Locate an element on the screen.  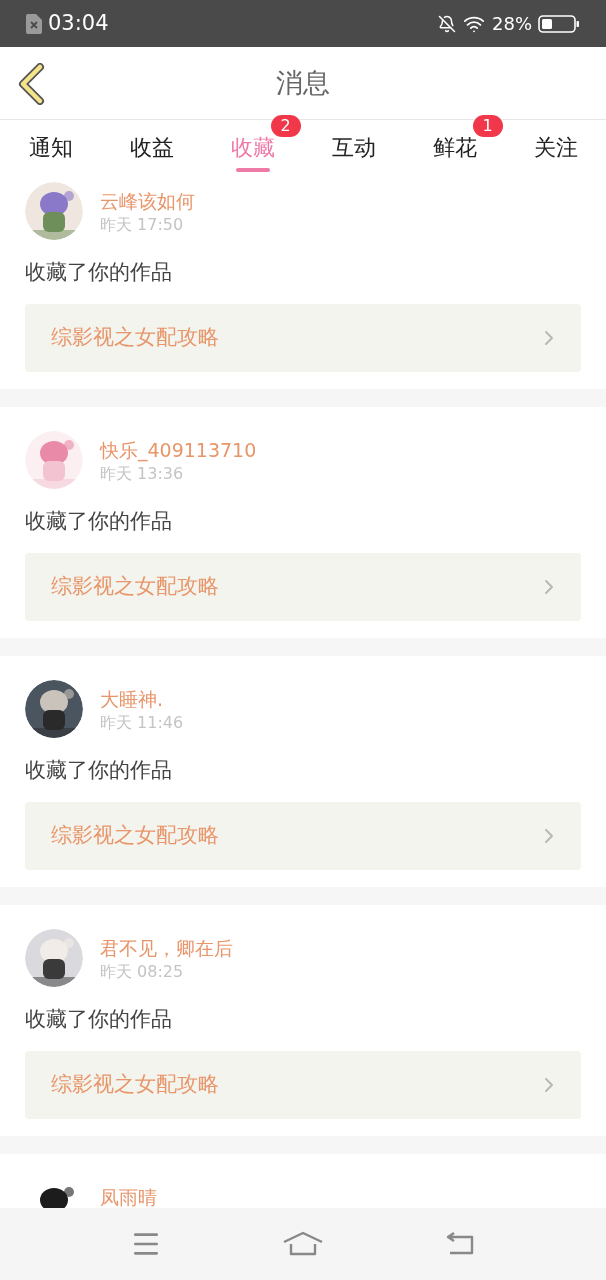
message-time: 昨天 13:36 is located at coordinates (142, 474).